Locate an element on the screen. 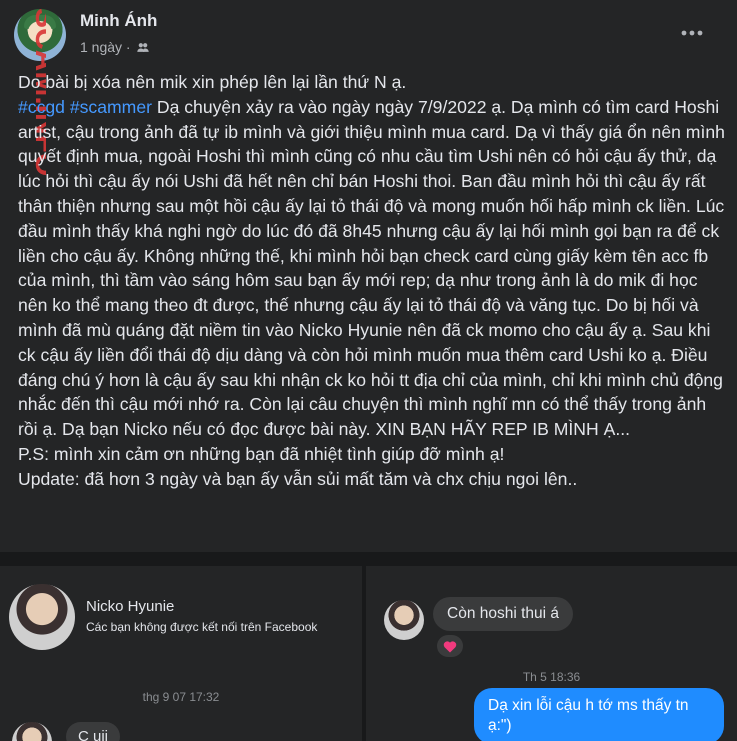 The width and height of the screenshot is (737, 741). author-name: Minh Ánh is located at coordinates (118, 21).